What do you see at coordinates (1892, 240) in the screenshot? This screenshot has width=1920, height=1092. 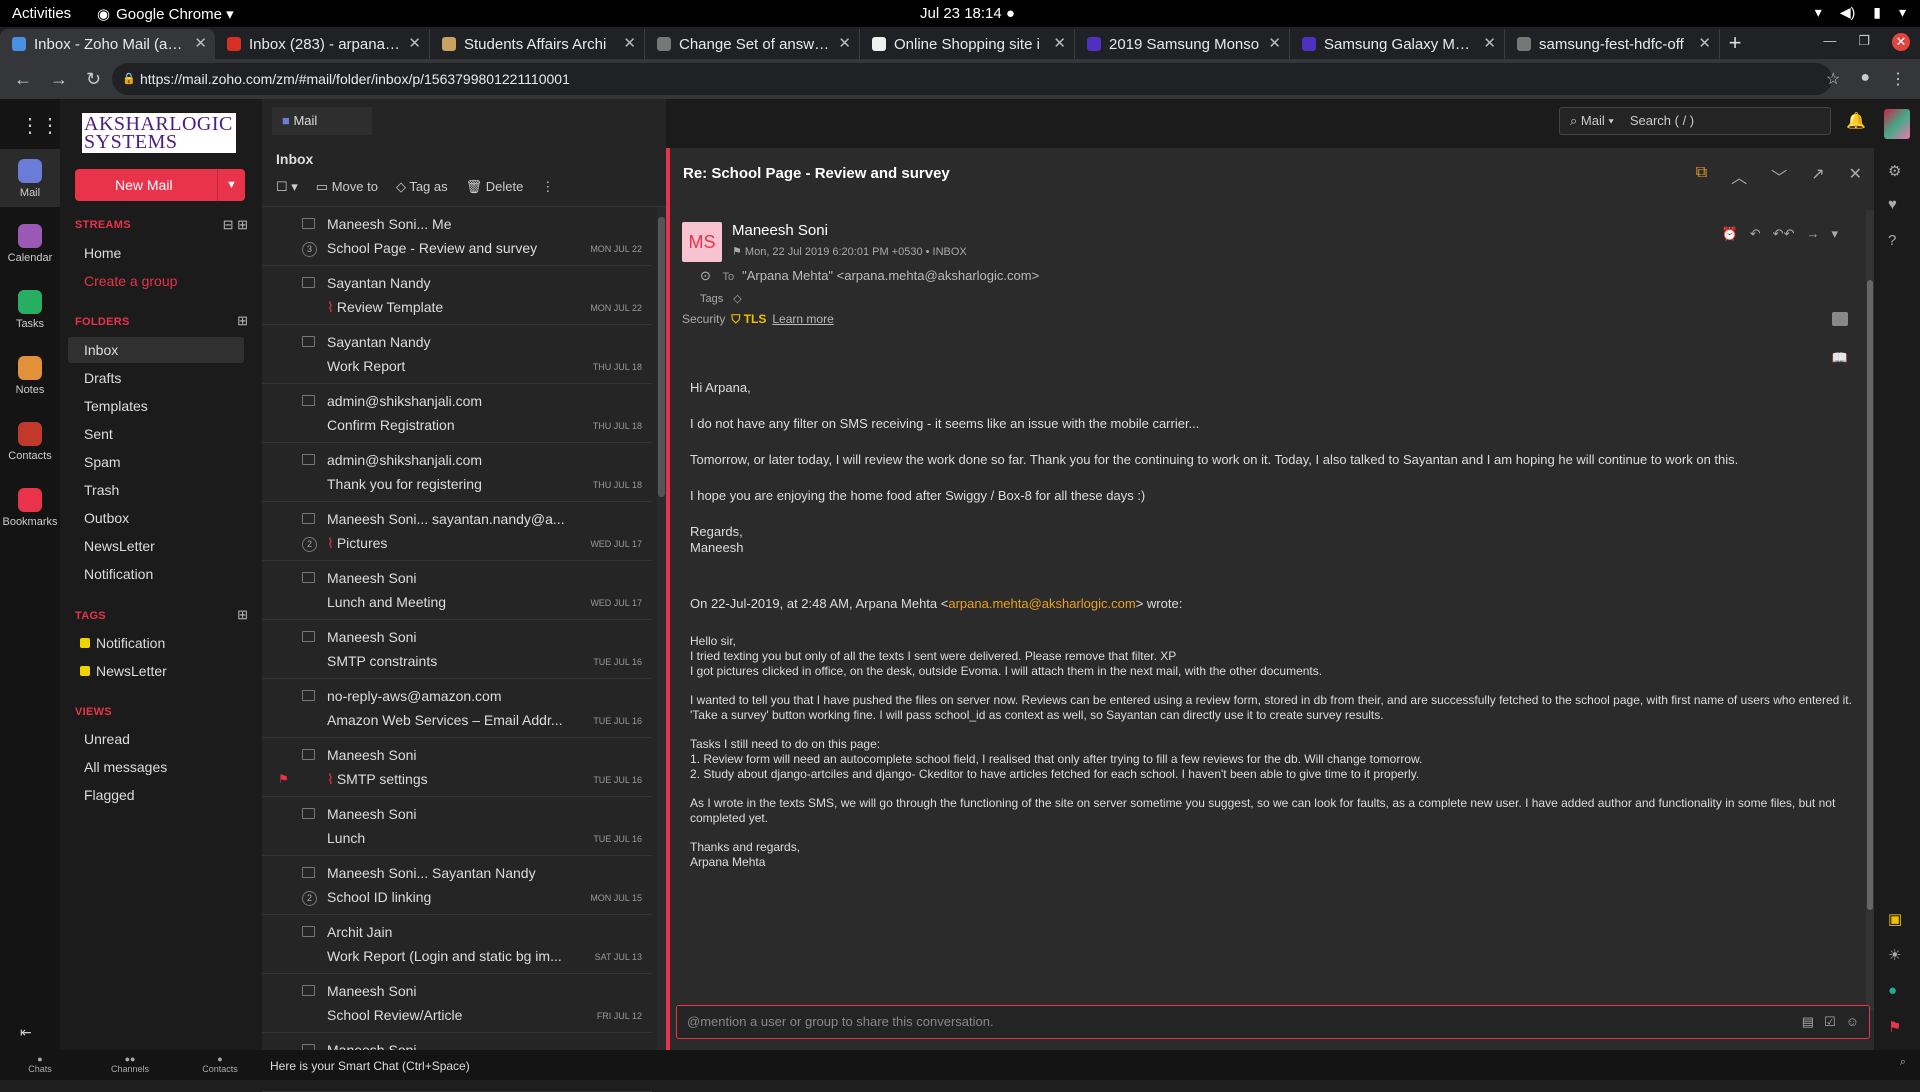 I see `help-icon: ?` at bounding box center [1892, 240].